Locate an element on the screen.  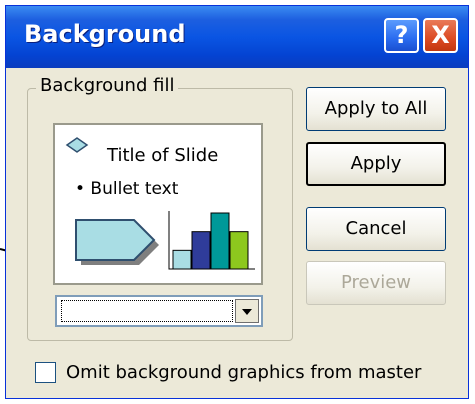
bar-chart-icon is located at coordinates (211, 240).